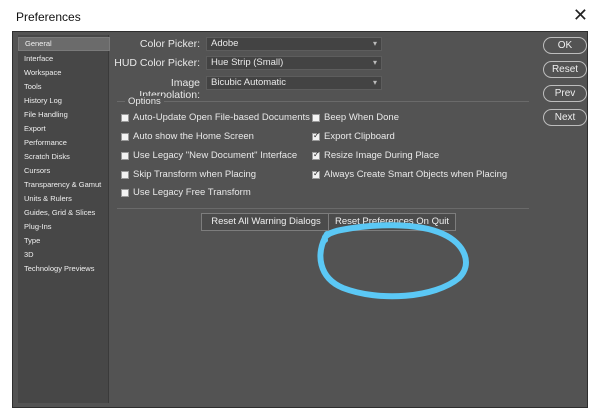 This screenshot has height=416, width=600. Describe the element at coordinates (64, 157) in the screenshot. I see `sidebar-item-scratch-disks: Scratch Disks` at that location.